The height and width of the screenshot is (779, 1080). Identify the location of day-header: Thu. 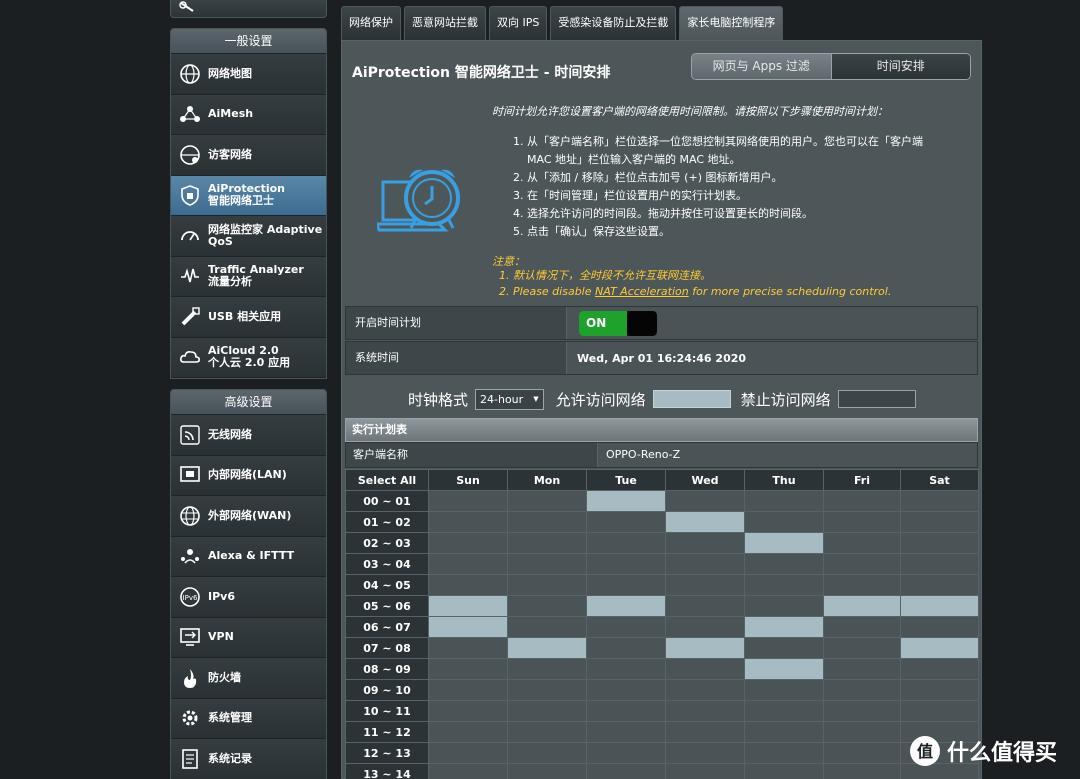
(784, 480).